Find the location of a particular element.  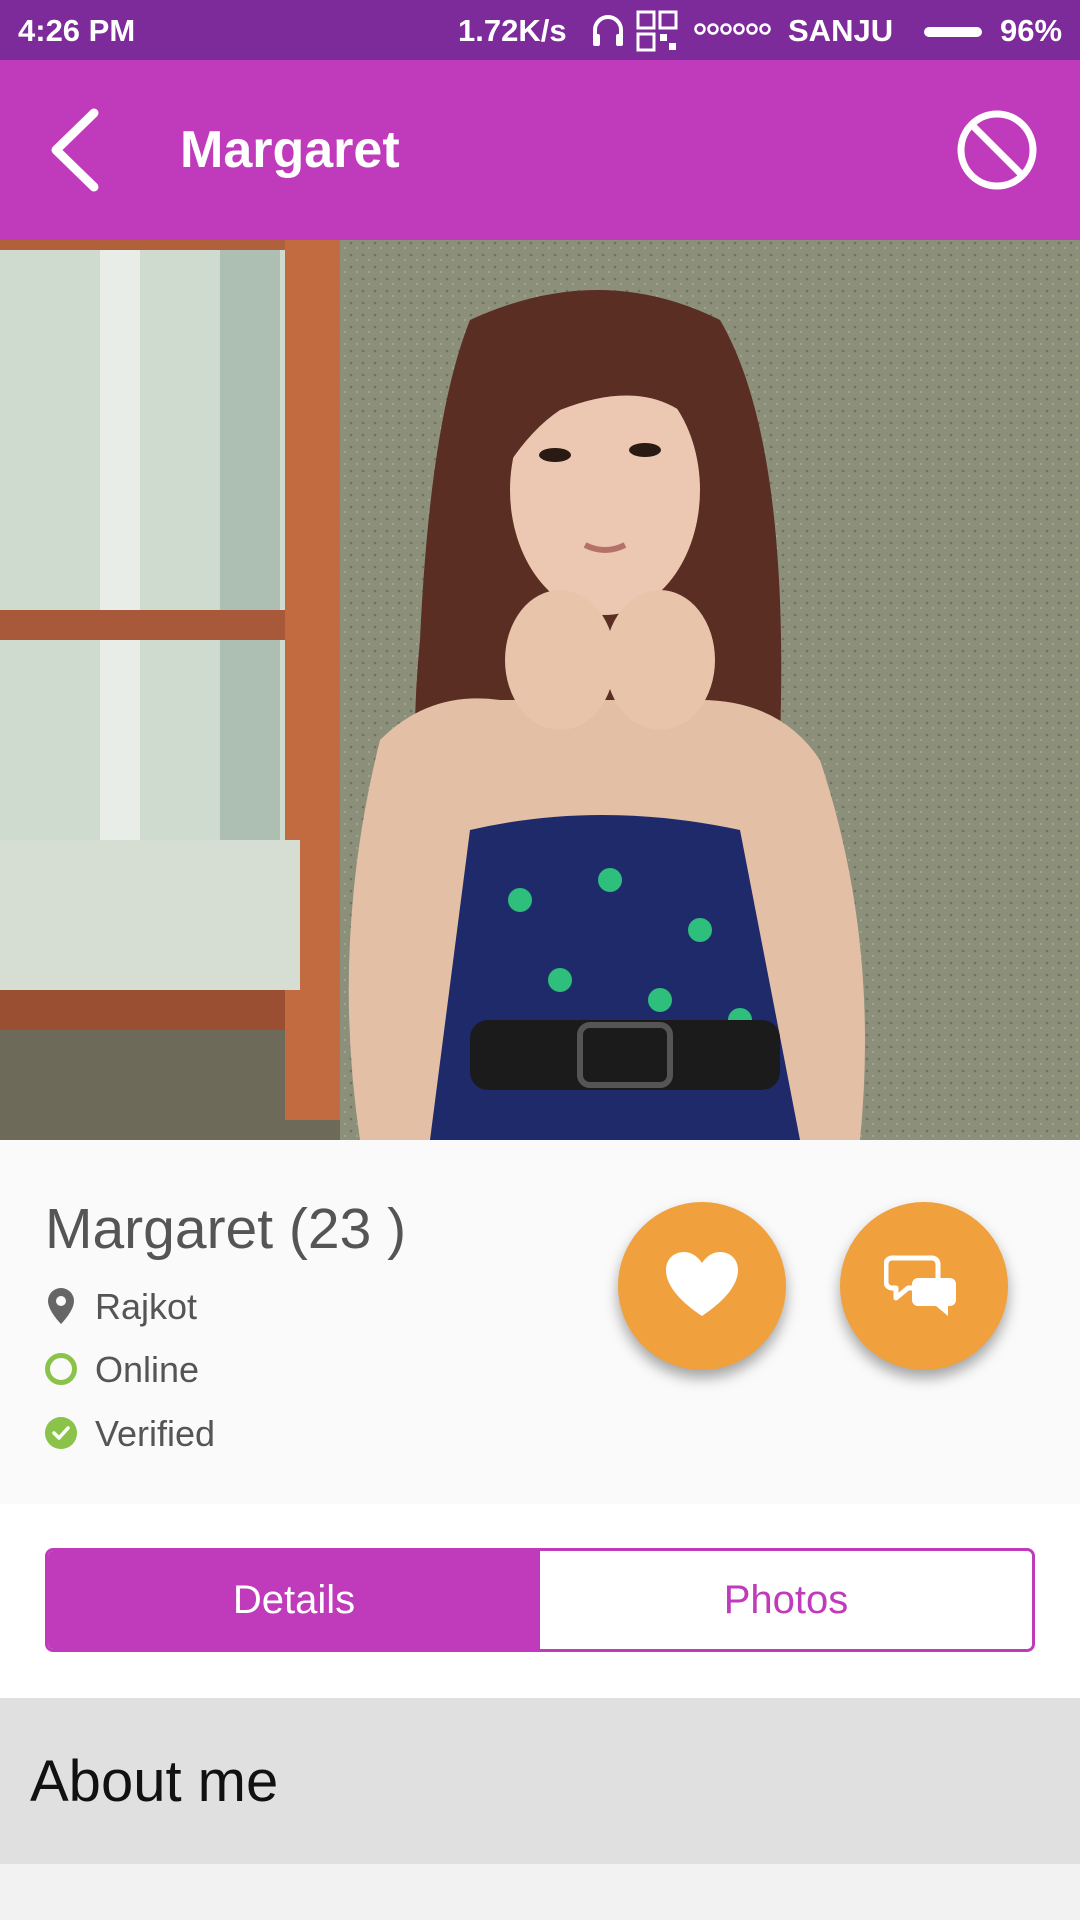

chat-bubbles-icon is located at coordinates (920, 1285).